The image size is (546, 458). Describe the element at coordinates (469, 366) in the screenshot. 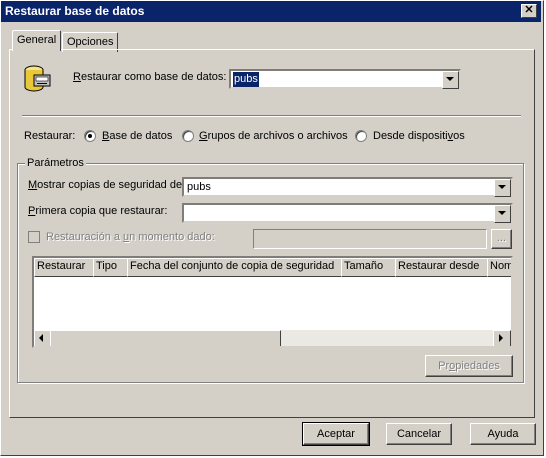

I see `properties-button: Propiedades` at that location.